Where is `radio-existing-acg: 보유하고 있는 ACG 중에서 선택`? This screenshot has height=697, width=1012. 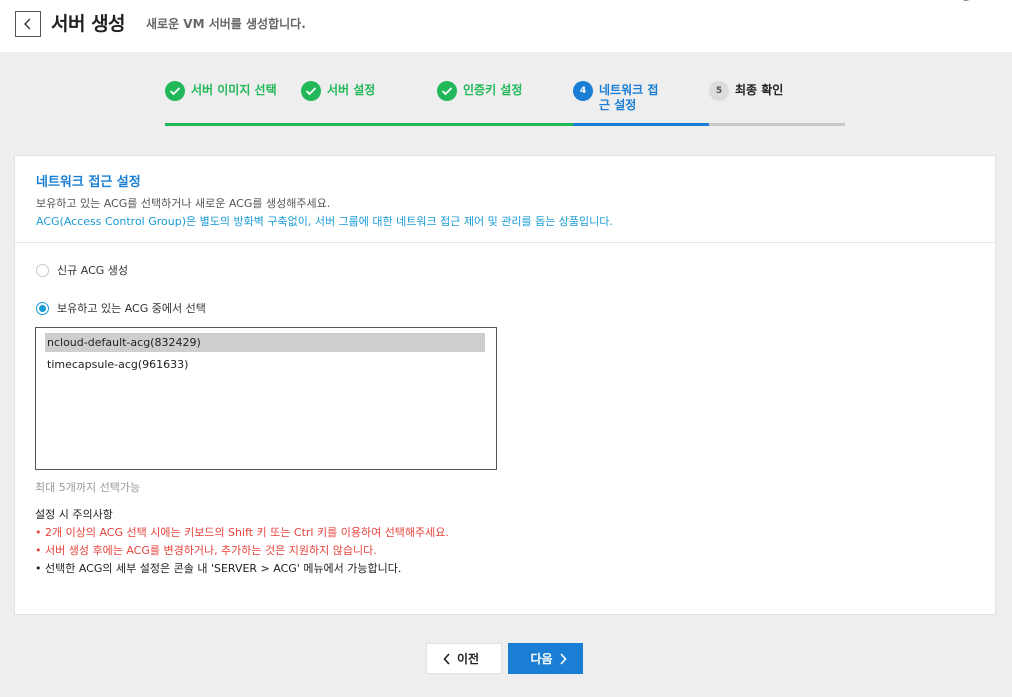
radio-existing-acg: 보유하고 있는 ACG 중에서 선택 is located at coordinates (121, 308).